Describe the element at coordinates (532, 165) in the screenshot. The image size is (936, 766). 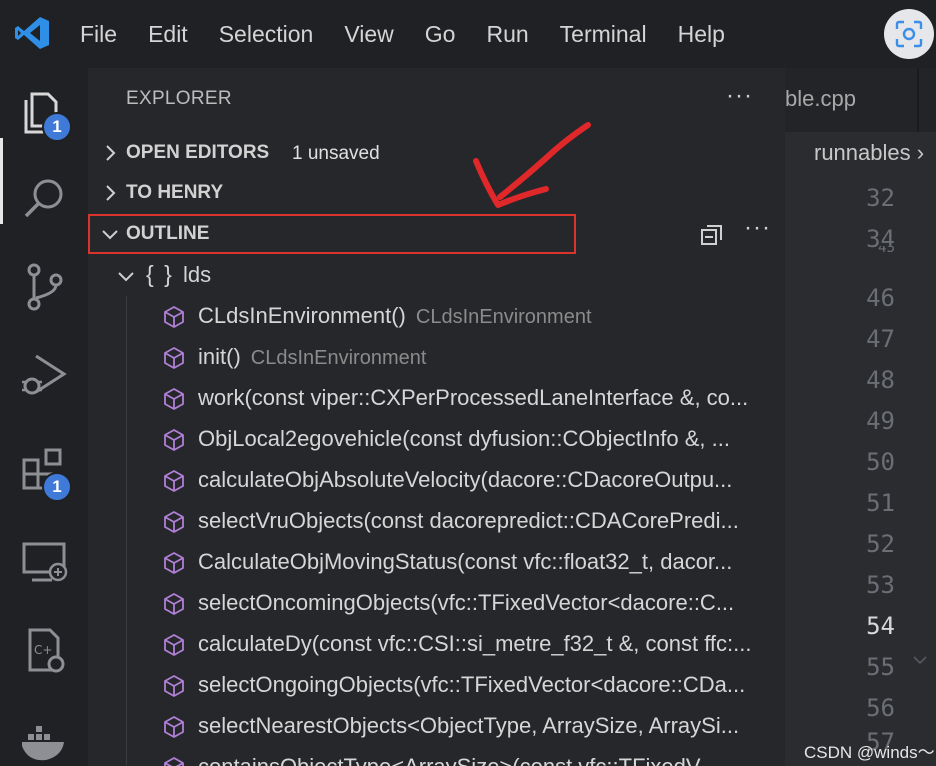
I see `annotation-arrow-icon` at that location.